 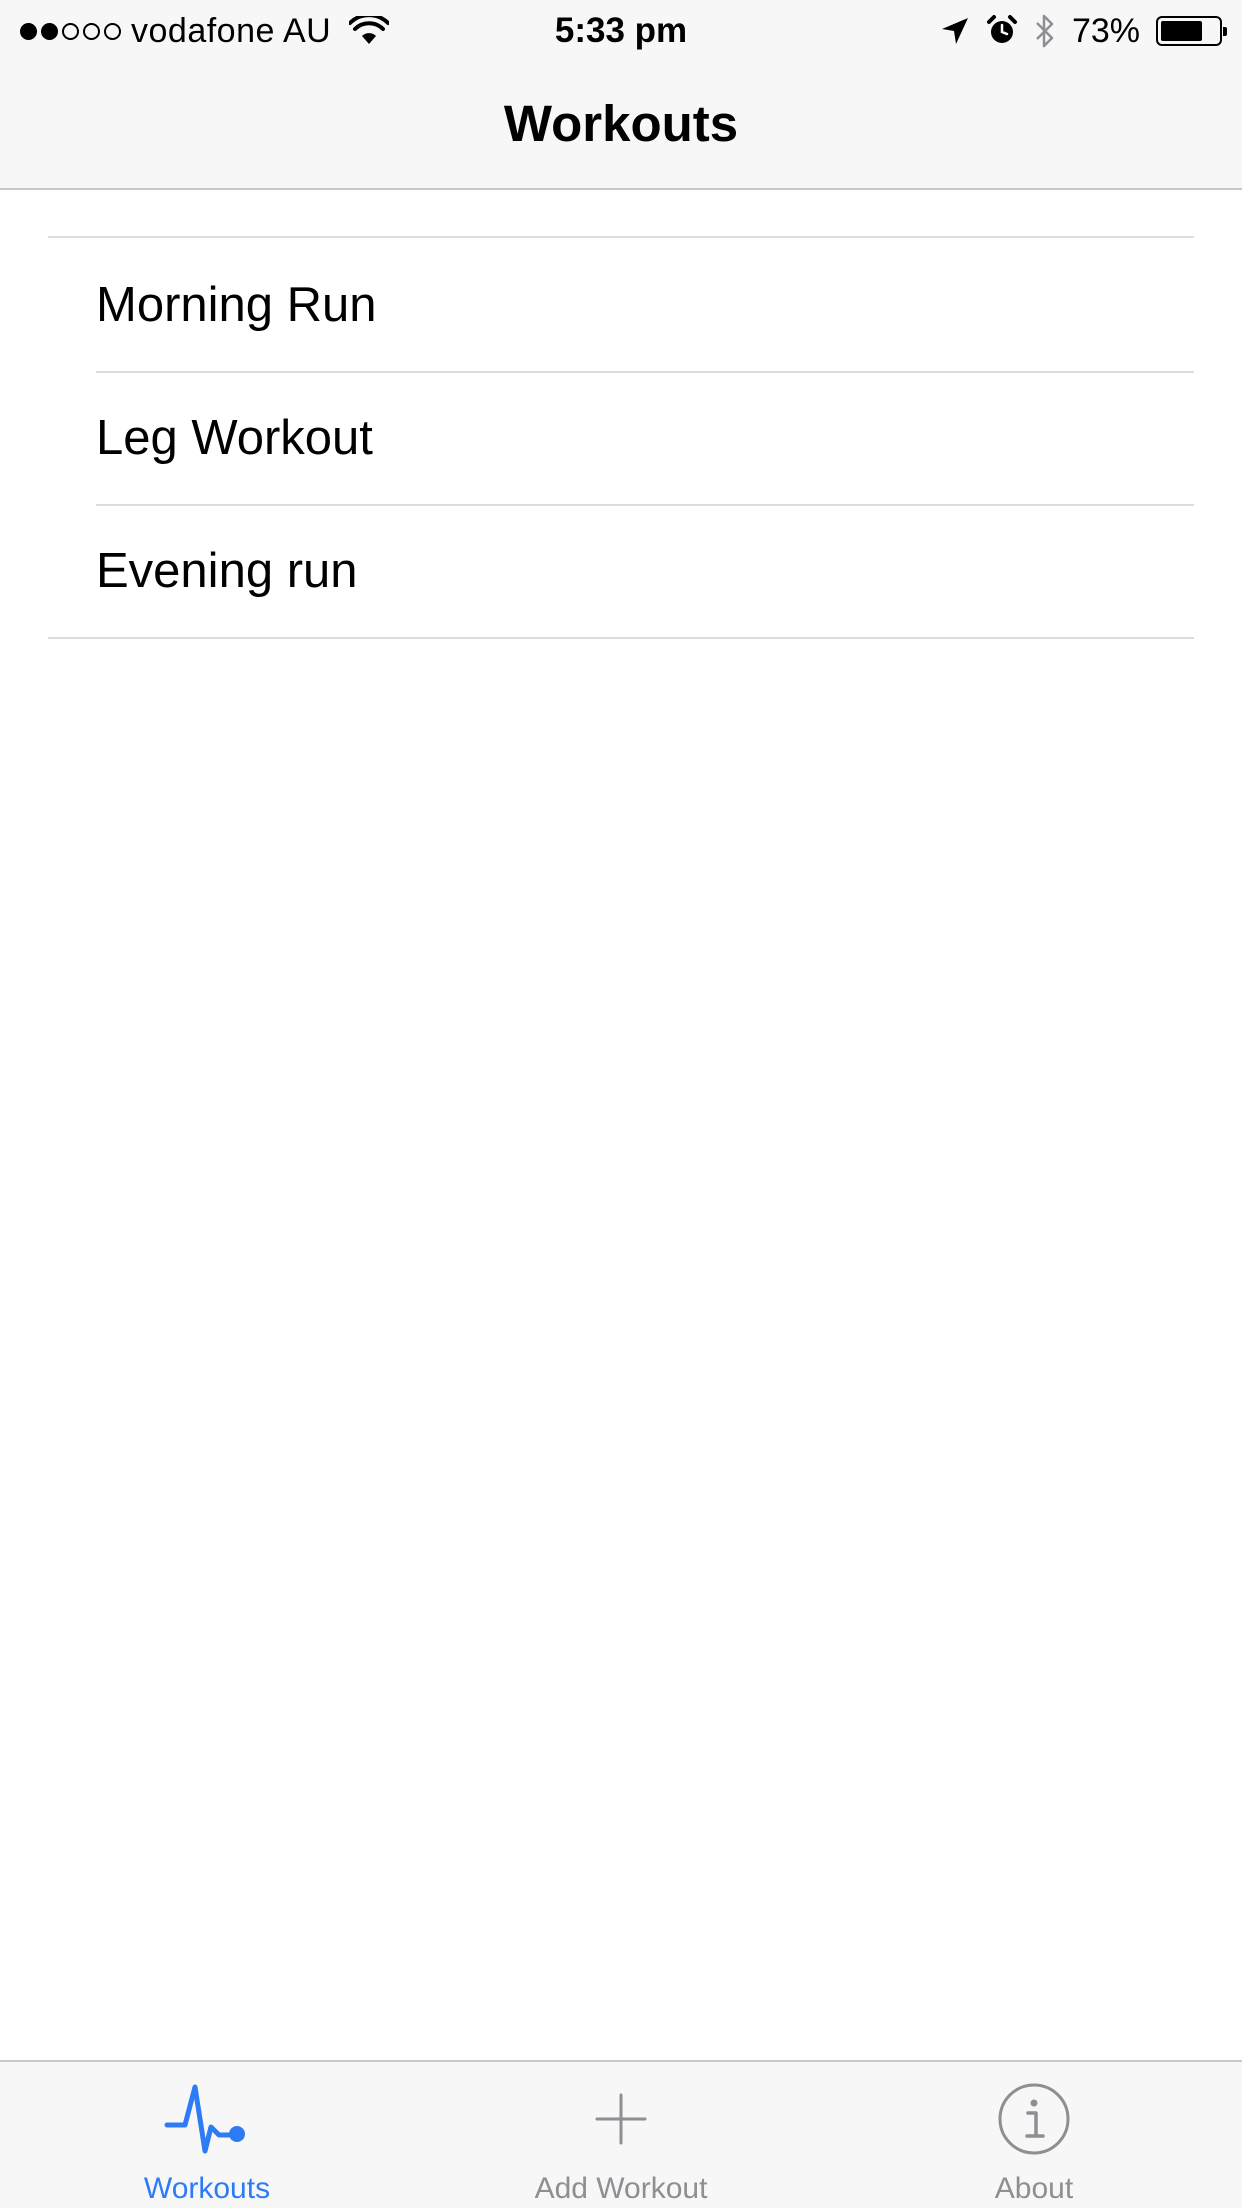 I want to click on status-right: 73%, so click(x=1083, y=31).